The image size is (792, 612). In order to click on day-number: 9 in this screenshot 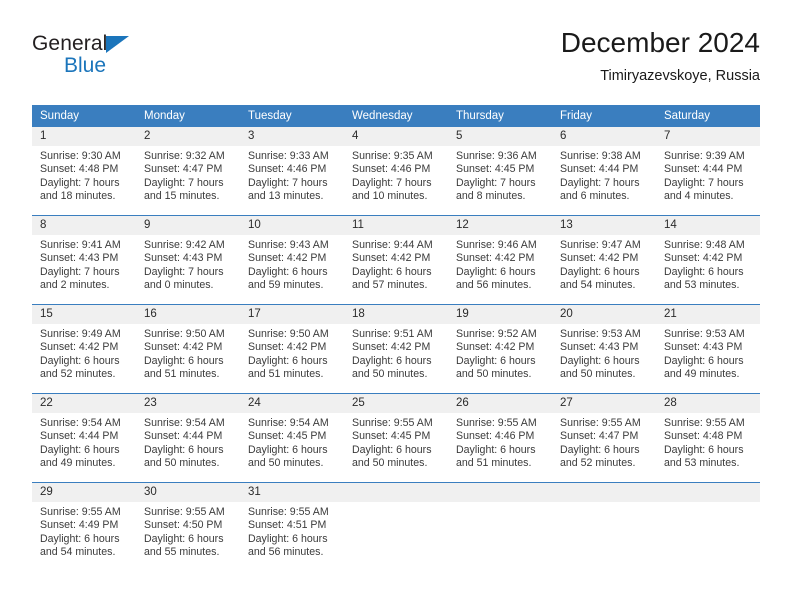, I will do `click(188, 225)`.